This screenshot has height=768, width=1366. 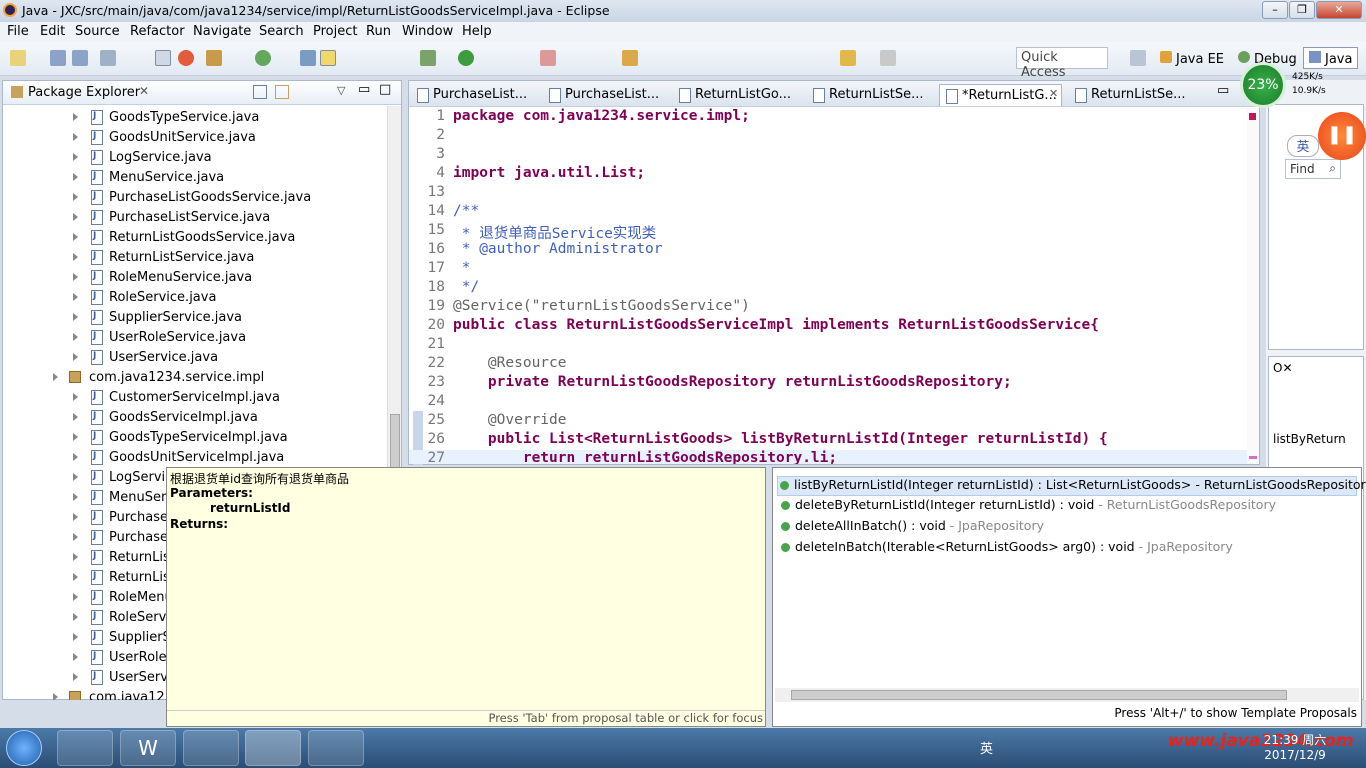 I want to click on code-line: 3, so click(x=828, y=155).